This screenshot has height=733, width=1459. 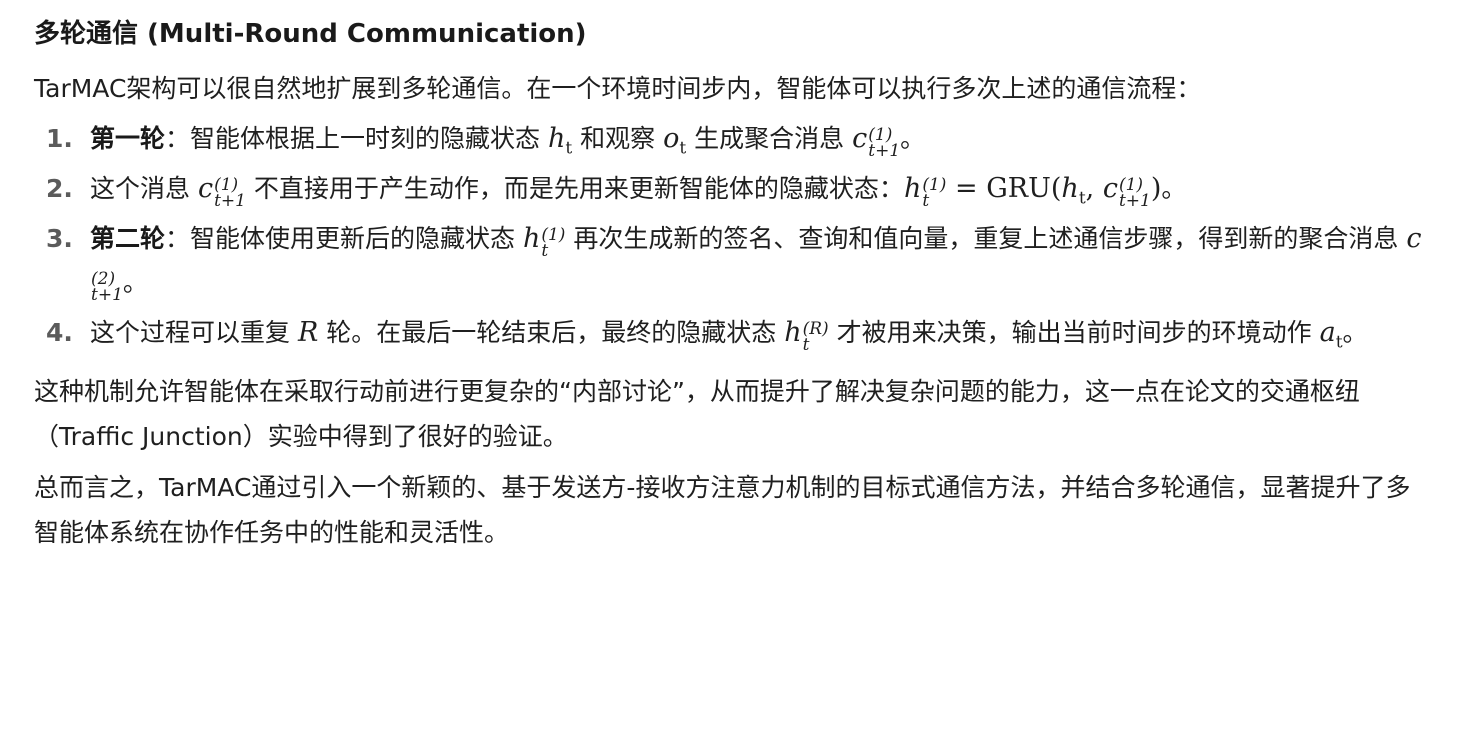 I want to click on math-updated-hidden-state: h (1) t, so click(x=544, y=242).